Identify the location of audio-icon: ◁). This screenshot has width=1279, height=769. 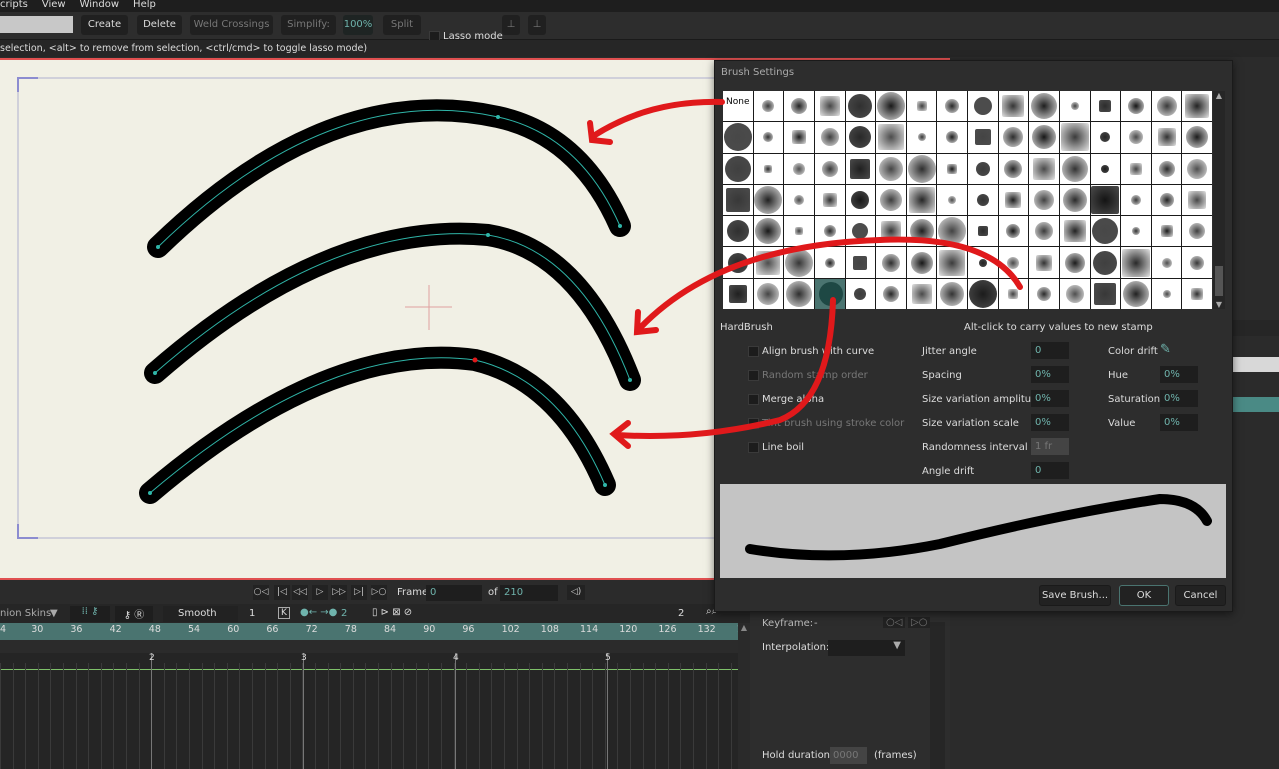
(576, 592).